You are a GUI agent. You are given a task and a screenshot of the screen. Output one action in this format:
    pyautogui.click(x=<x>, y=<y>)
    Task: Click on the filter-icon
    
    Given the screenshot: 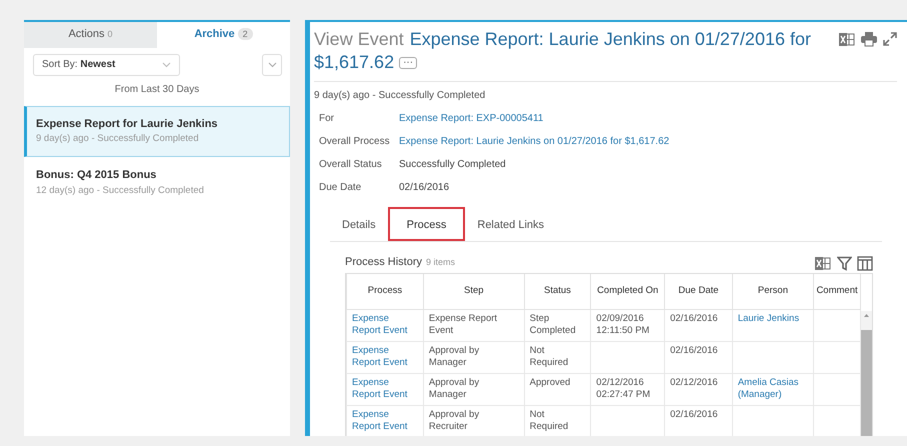 What is the action you would take?
    pyautogui.click(x=844, y=263)
    